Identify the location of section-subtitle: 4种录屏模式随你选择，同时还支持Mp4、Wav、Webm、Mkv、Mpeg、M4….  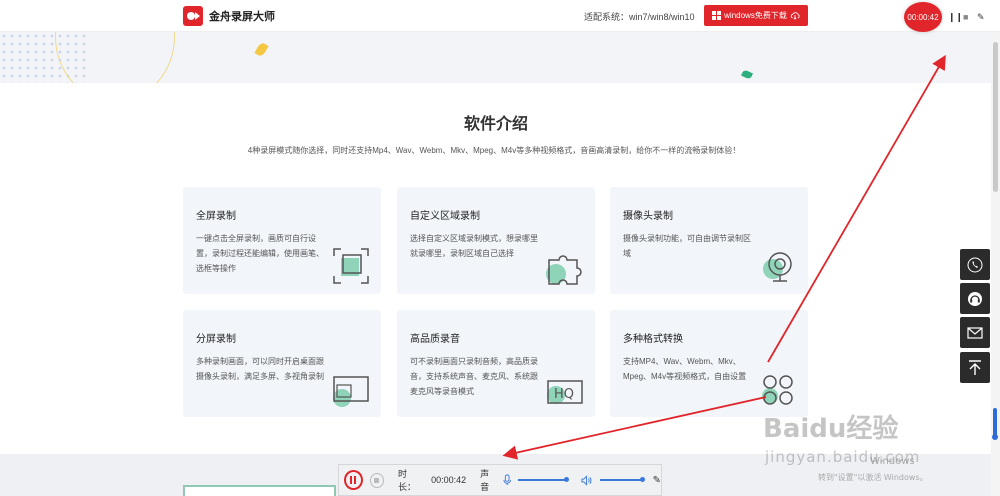
(494, 150).